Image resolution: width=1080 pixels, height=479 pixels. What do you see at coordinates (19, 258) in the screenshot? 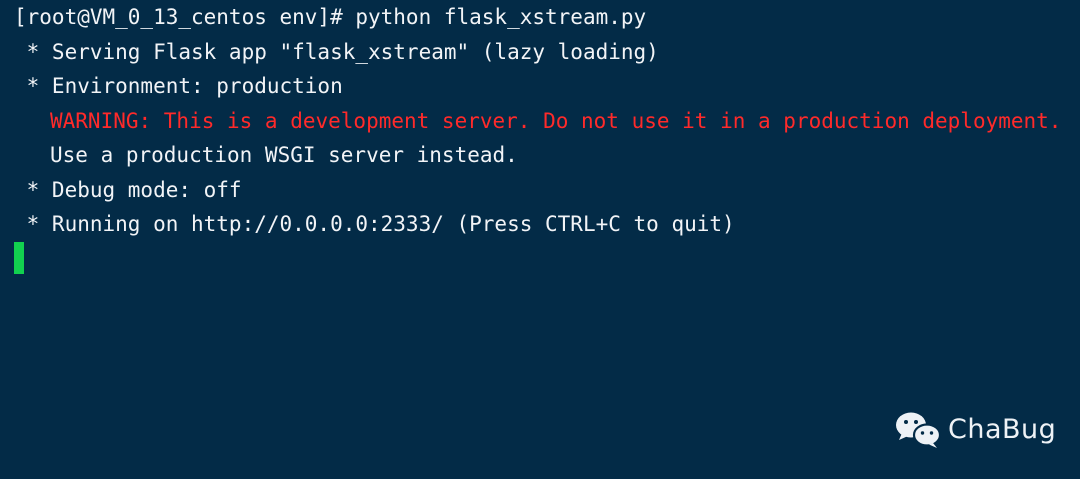
I see `terminal-cursor` at bounding box center [19, 258].